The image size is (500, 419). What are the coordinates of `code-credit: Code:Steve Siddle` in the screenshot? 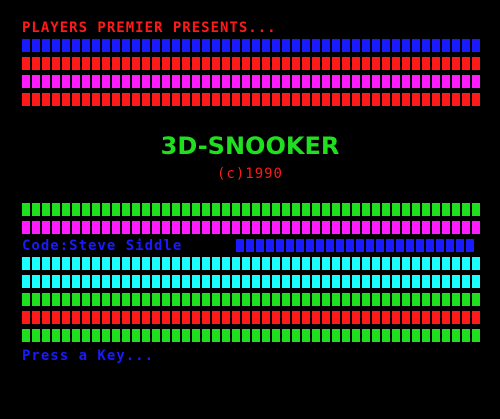 It's located at (102, 246).